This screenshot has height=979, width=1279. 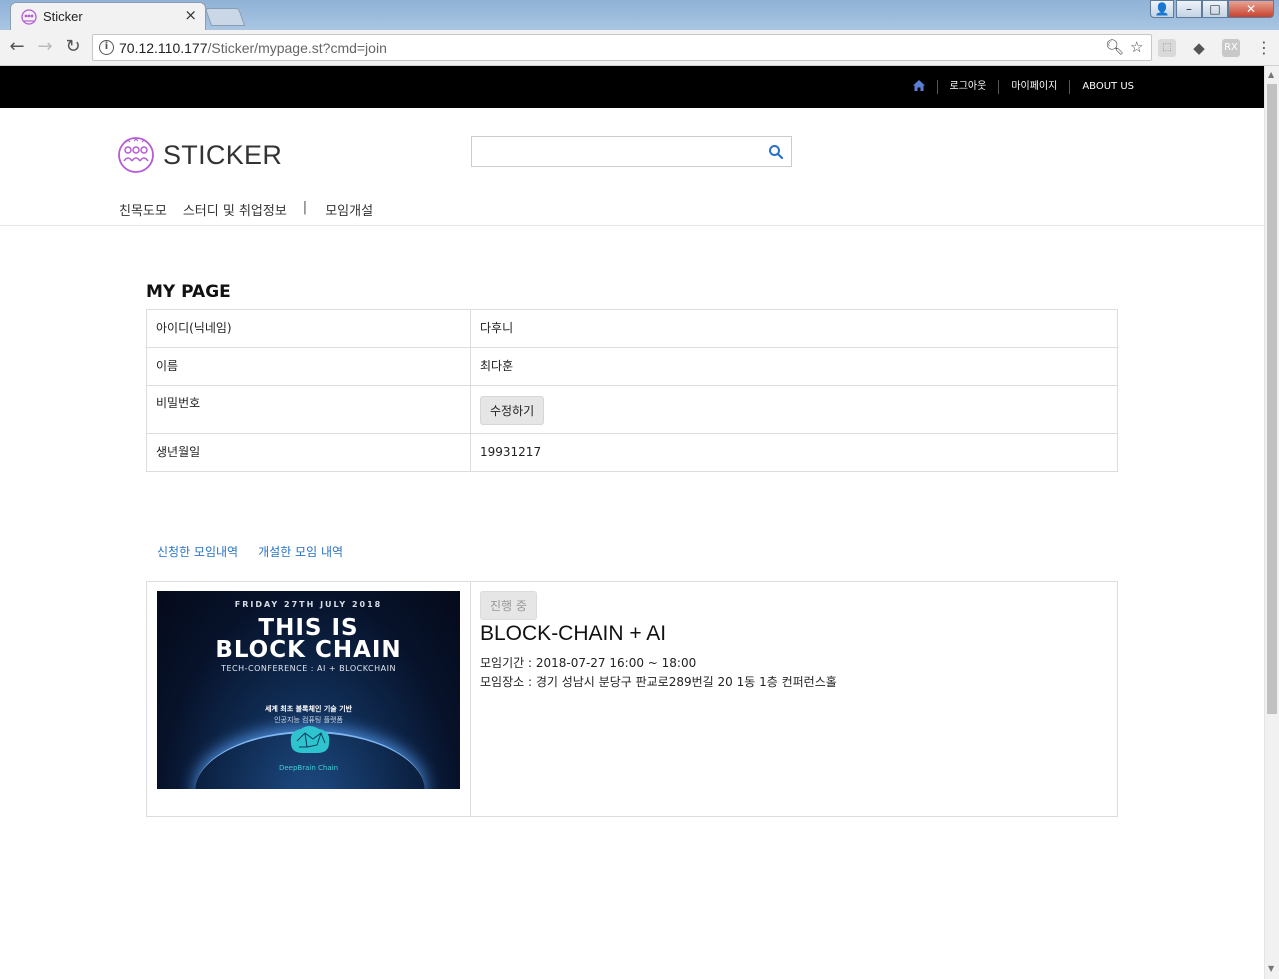 I want to click on poster-headline: THIS IS BLOCK CHAIN, so click(x=308, y=639).